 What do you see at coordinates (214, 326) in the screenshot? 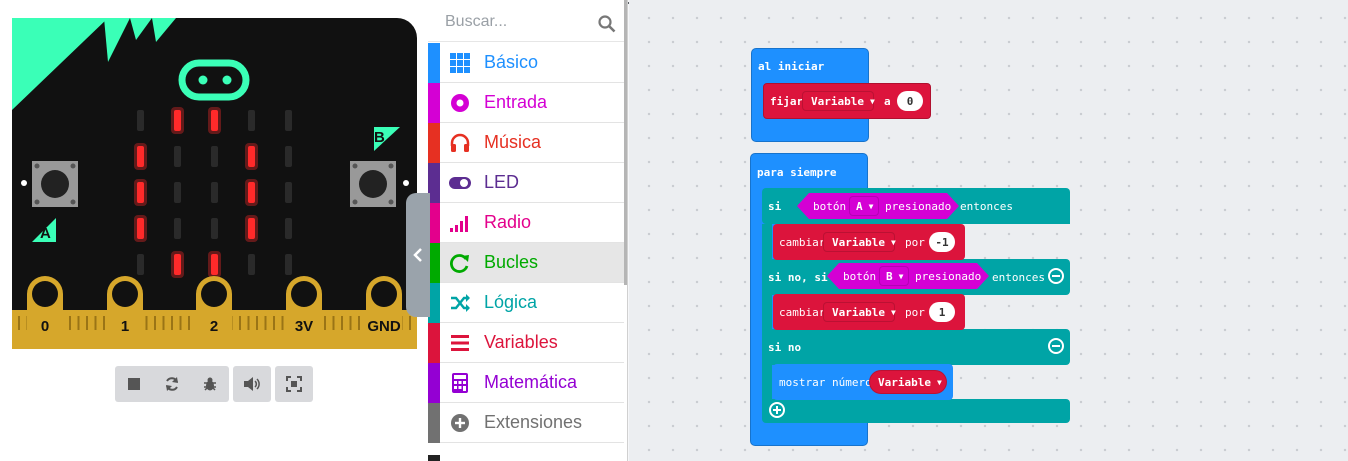
I see `pin-label: 2` at bounding box center [214, 326].